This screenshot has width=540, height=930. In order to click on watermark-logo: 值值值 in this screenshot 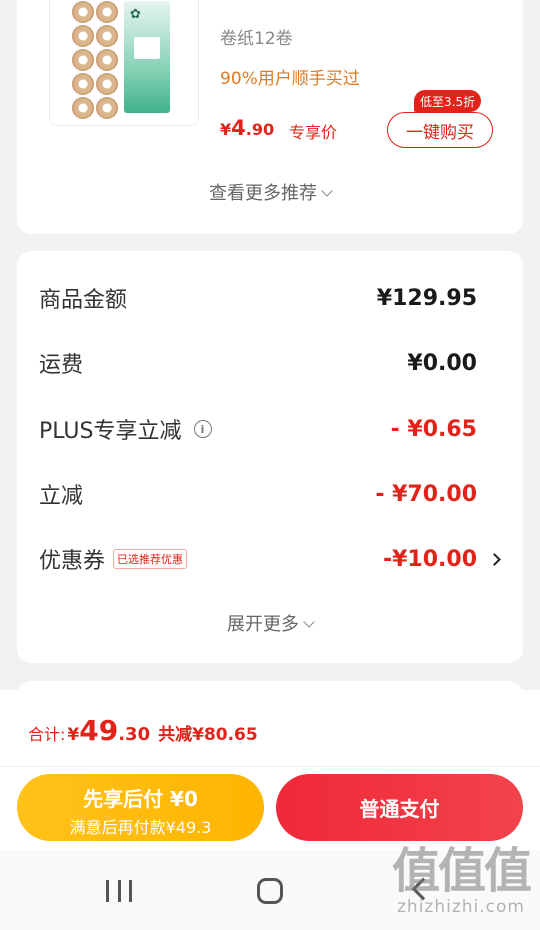, I will do `click(461, 871)`.